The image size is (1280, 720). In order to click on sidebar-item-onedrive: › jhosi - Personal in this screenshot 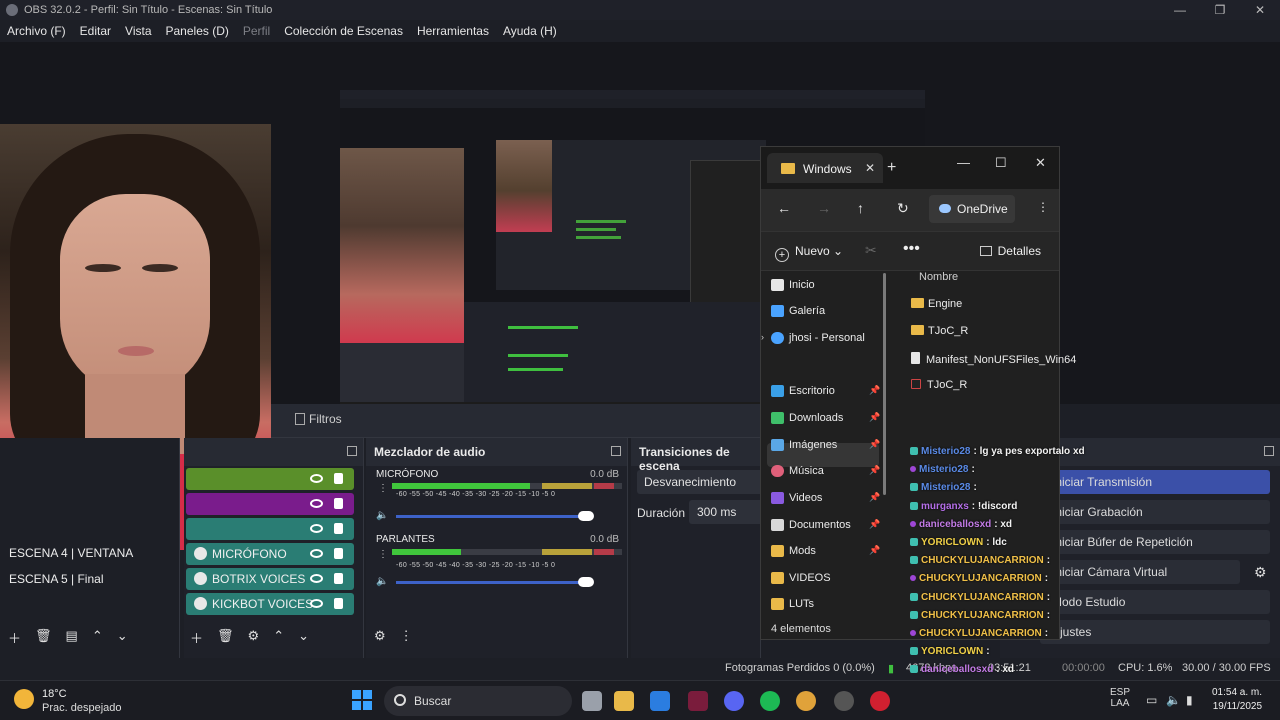, I will do `click(813, 338)`.